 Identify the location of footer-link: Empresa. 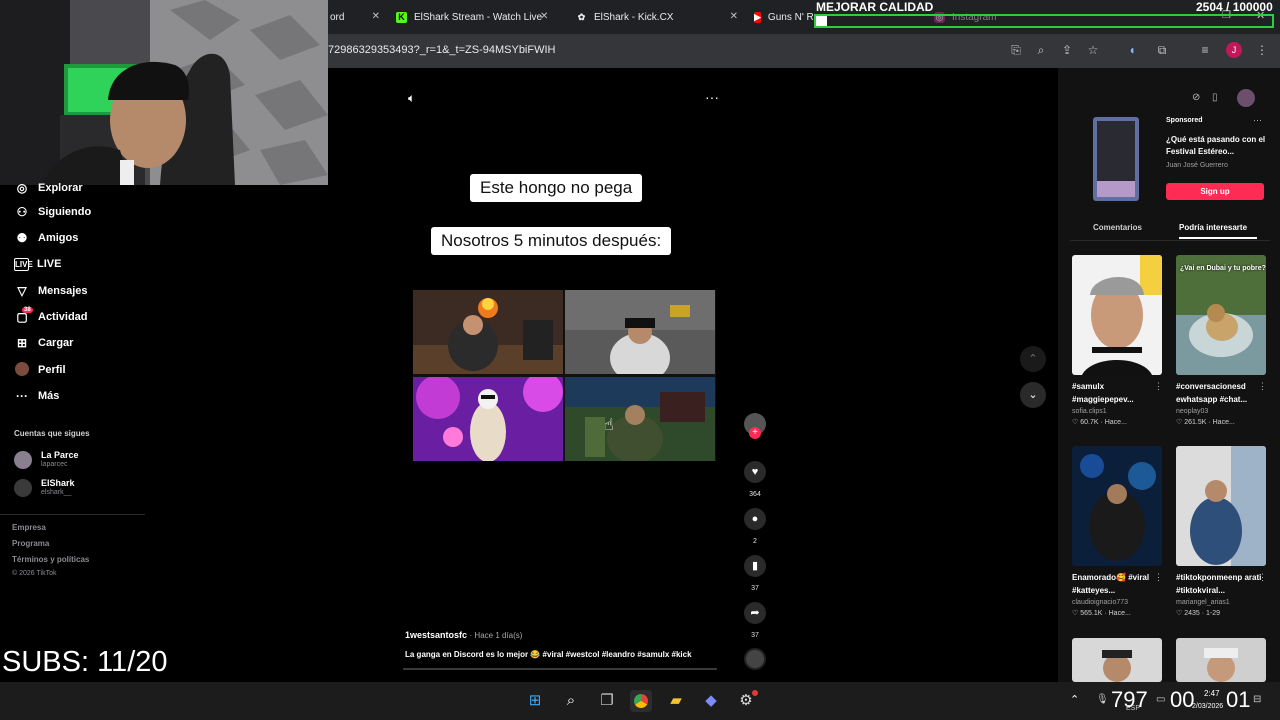
(29, 527).